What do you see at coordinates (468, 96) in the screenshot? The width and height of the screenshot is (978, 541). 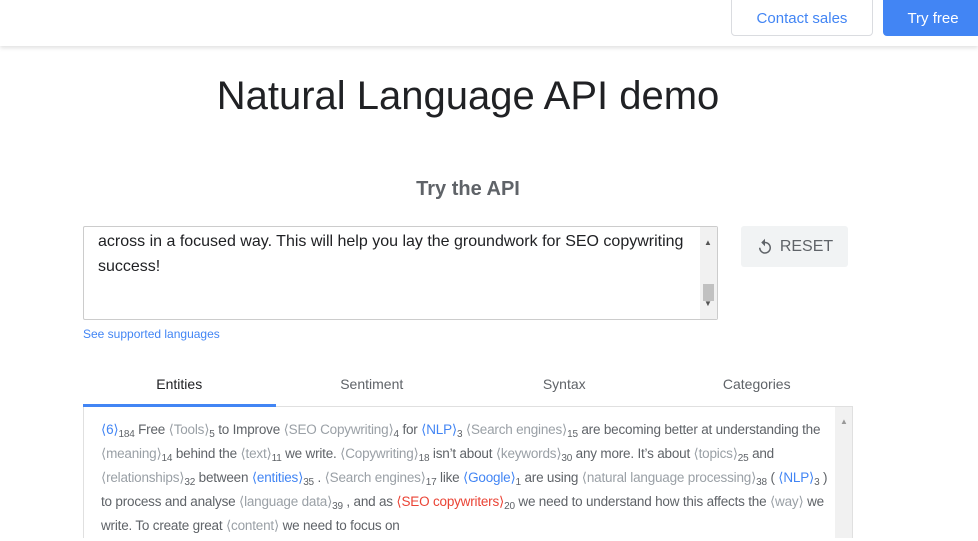 I see `page-title: Natural Language API demo` at bounding box center [468, 96].